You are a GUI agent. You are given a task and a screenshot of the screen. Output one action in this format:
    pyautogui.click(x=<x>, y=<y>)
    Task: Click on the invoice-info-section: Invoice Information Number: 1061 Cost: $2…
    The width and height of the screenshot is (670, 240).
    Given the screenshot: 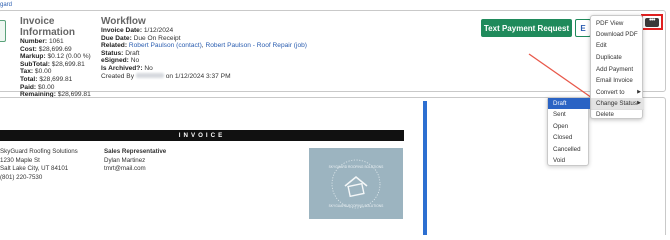 What is the action you would take?
    pyautogui.click(x=61, y=61)
    